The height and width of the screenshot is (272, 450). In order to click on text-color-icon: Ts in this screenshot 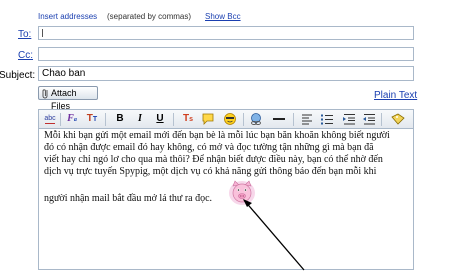, I will do `click(188, 119)`.